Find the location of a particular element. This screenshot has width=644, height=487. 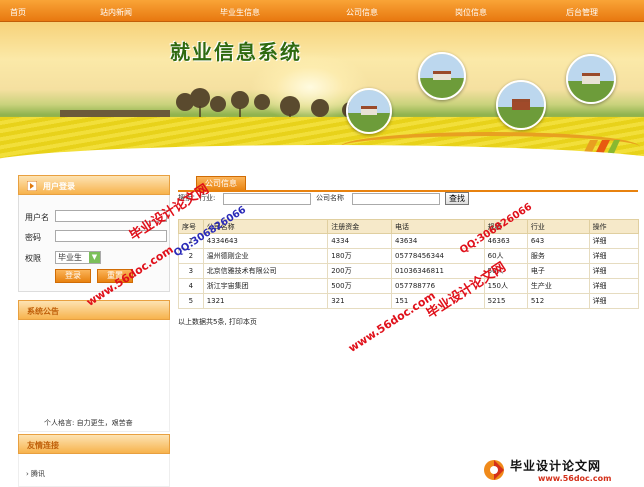

links-panel-header: 友情连接 is located at coordinates (94, 444).